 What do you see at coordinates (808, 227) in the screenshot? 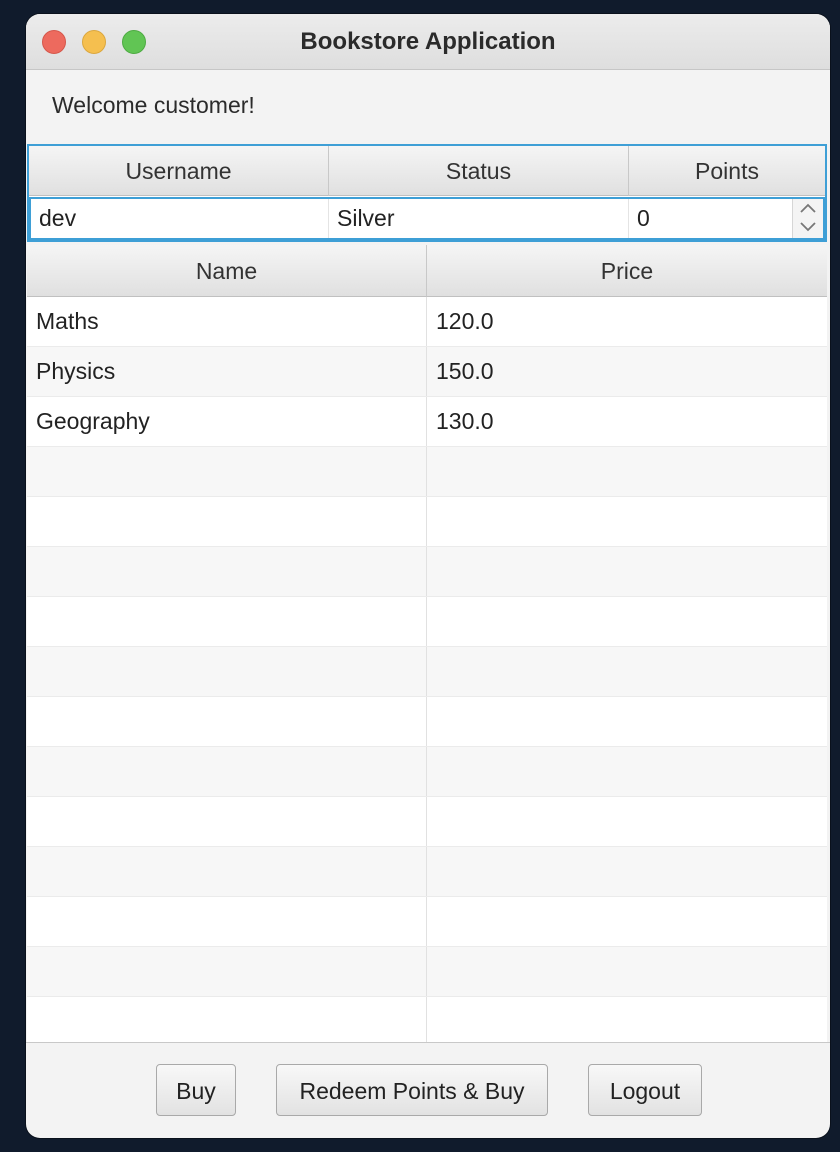
I see `chevron-down-icon` at bounding box center [808, 227].